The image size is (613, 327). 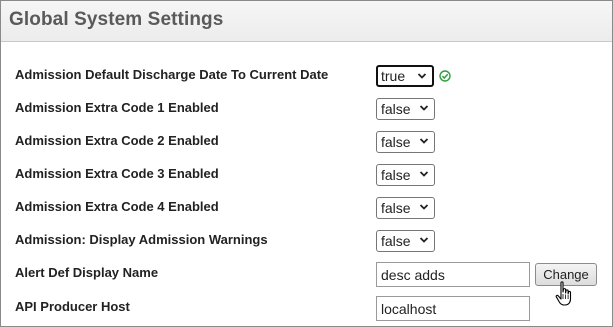 What do you see at coordinates (72, 306) in the screenshot?
I see `setting-label-api-producer-host: API Producer Host` at bounding box center [72, 306].